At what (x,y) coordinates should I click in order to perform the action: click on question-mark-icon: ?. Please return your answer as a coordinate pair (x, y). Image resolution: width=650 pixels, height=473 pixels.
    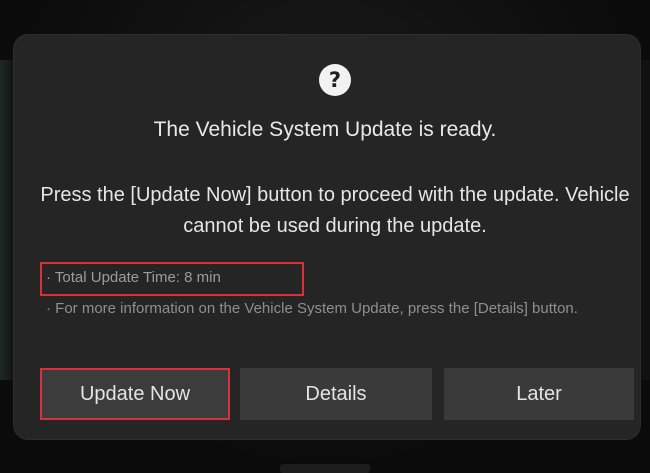
    Looking at the image, I should click on (335, 80).